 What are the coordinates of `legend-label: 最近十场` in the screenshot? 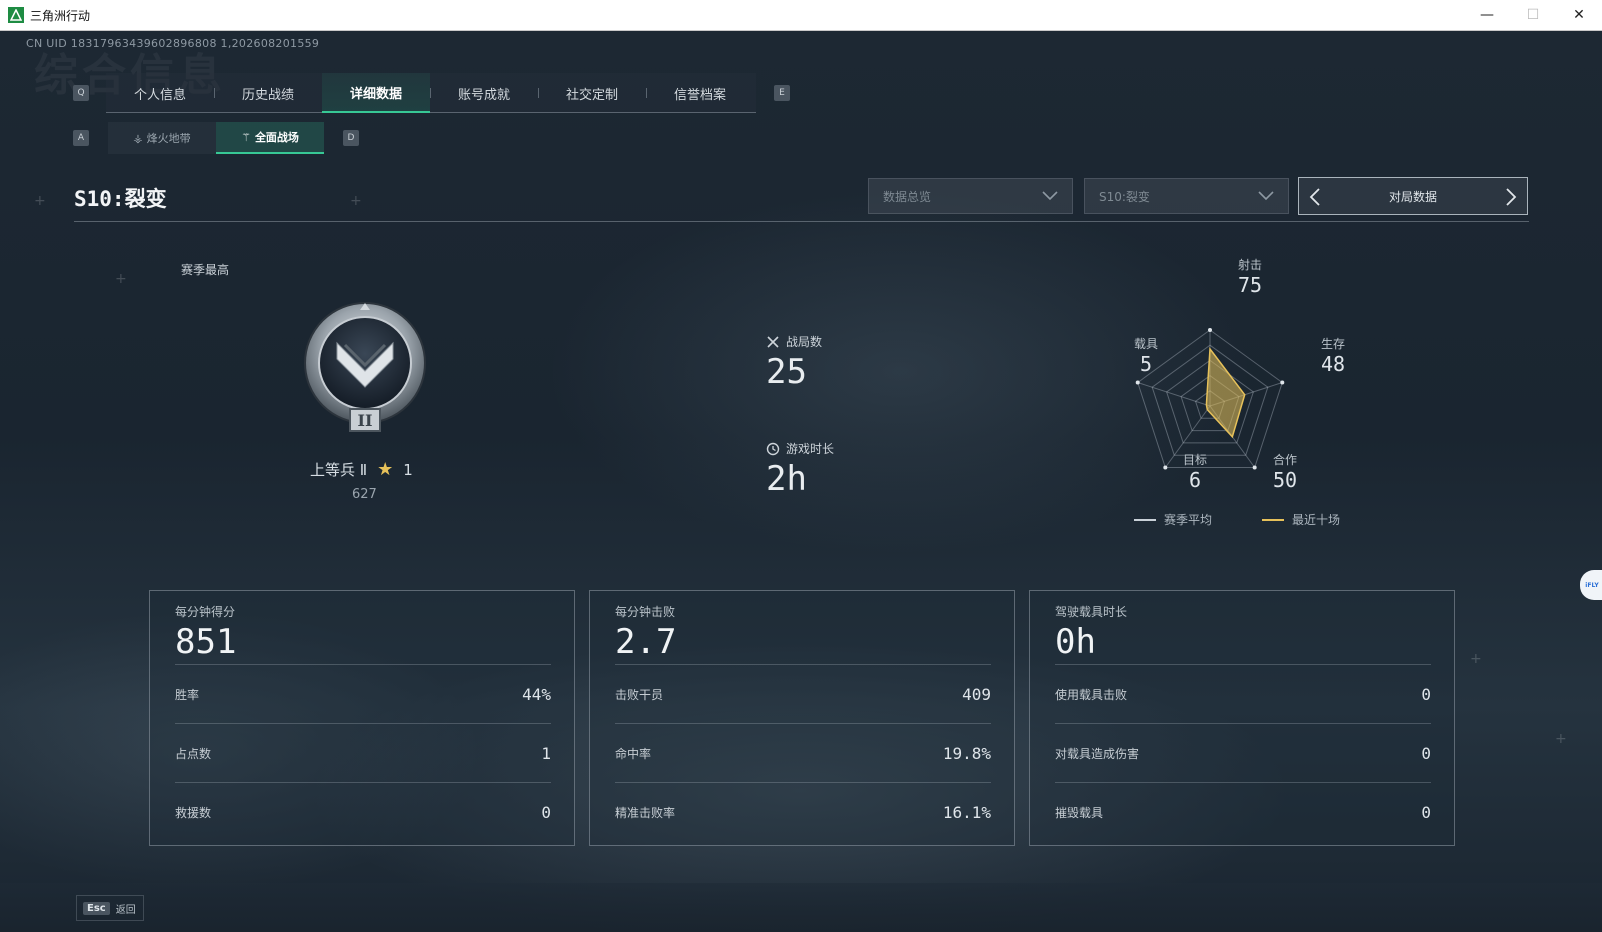 It's located at (1316, 520).